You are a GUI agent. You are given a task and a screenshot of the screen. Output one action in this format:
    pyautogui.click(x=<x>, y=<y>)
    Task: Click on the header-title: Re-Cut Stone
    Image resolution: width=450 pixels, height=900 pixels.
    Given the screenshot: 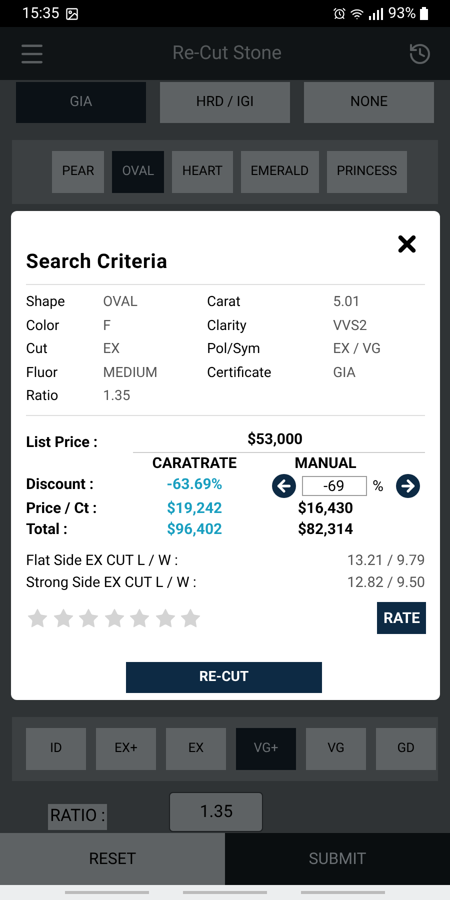 What is the action you would take?
    pyautogui.click(x=227, y=53)
    